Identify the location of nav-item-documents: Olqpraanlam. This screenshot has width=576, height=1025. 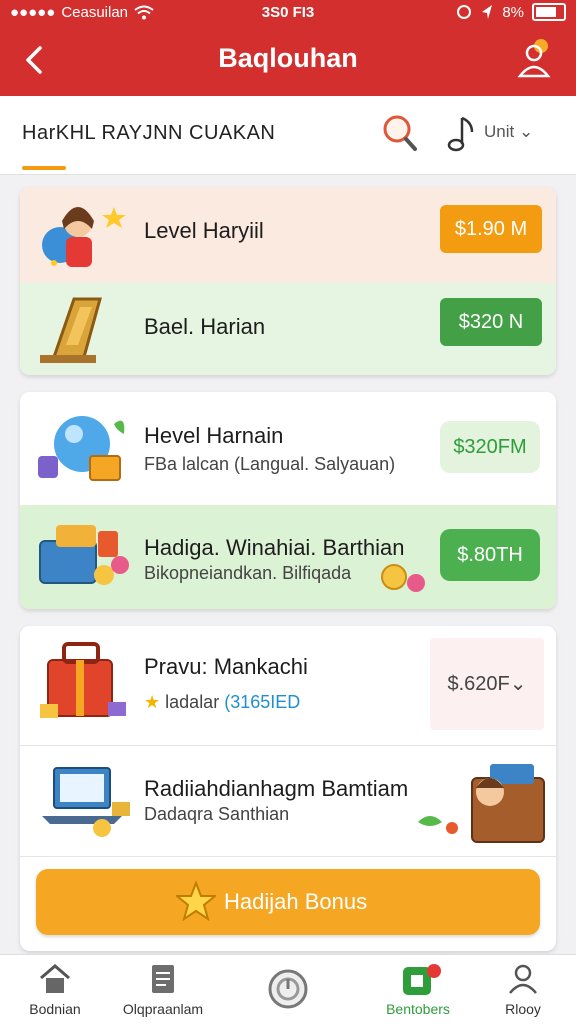
(163, 990).